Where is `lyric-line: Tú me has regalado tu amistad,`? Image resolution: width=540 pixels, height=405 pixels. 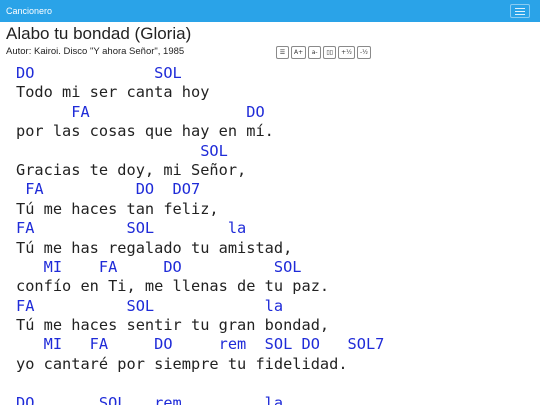
lyric-line: Tú me has regalado tu amistad, is located at coordinates (154, 247).